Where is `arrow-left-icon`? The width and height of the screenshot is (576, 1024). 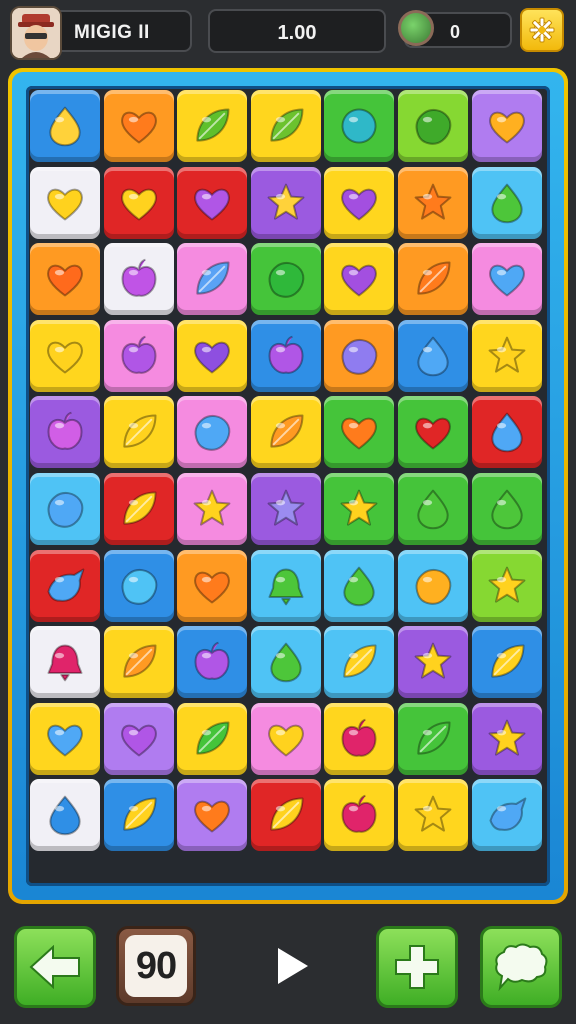
arrow-left-icon is located at coordinates (54, 967).